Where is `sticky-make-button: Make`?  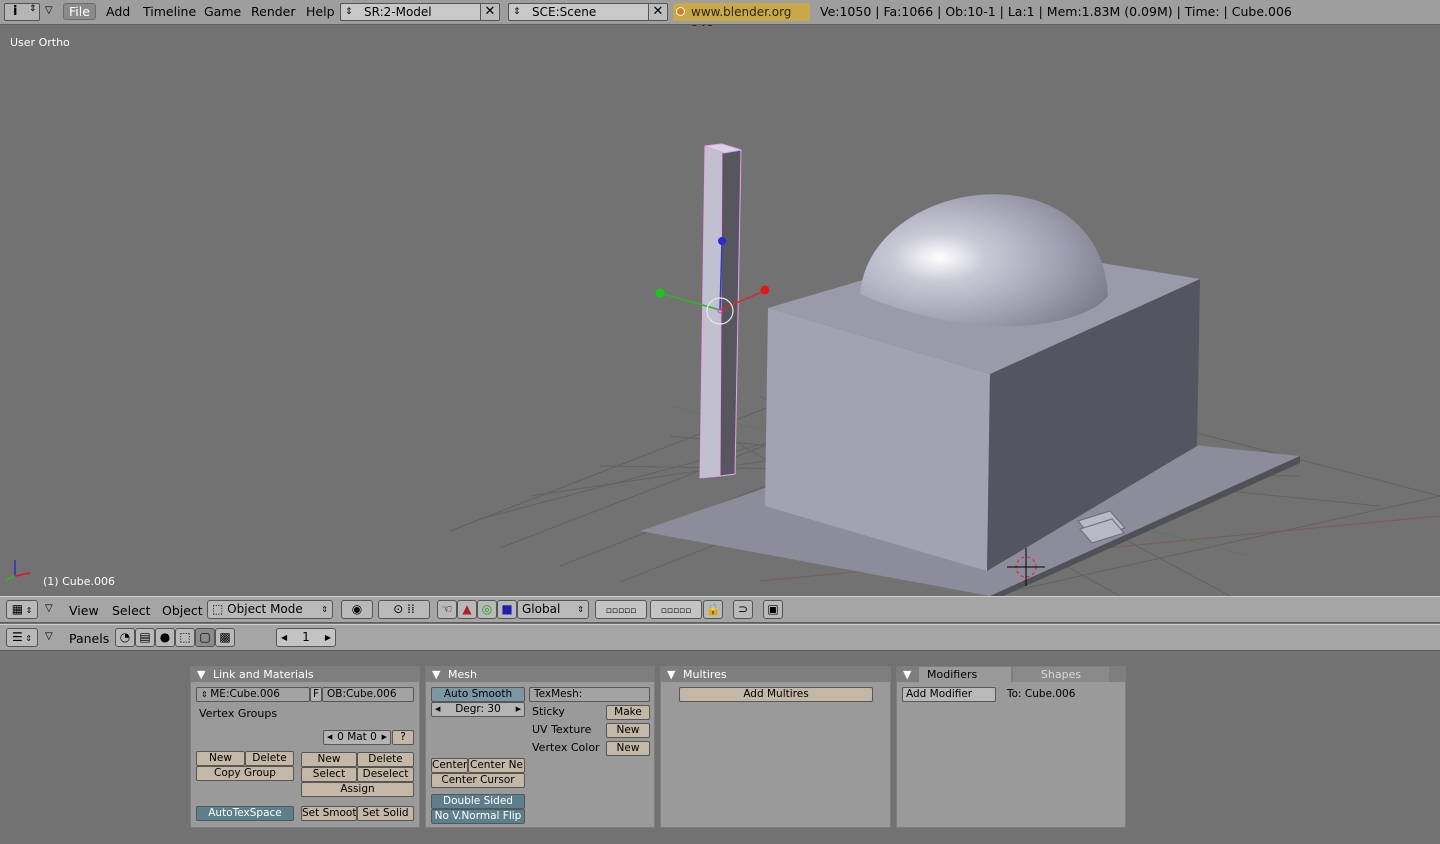
sticky-make-button: Make is located at coordinates (628, 712).